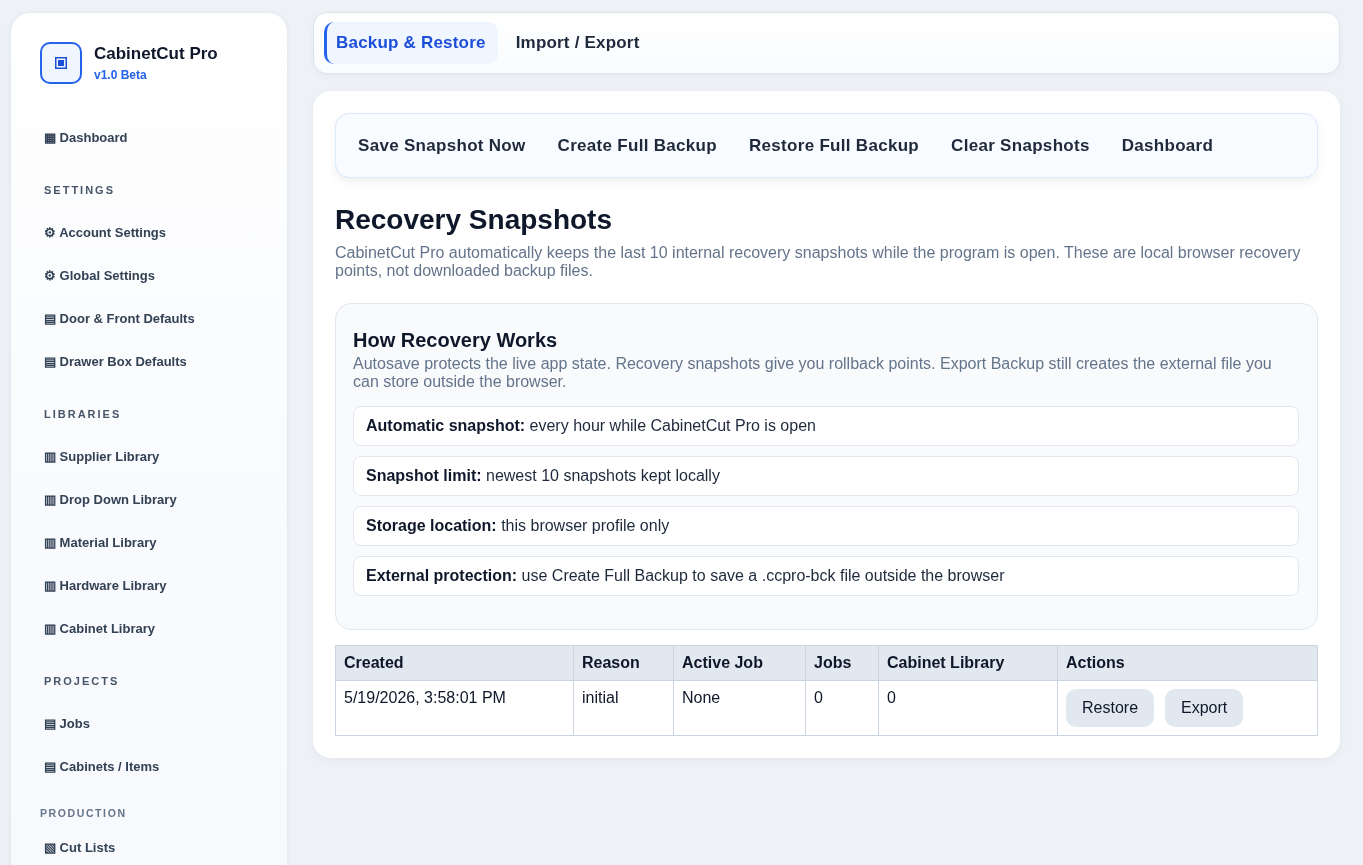 The height and width of the screenshot is (865, 1363). Describe the element at coordinates (121, 75) in the screenshot. I see `version-label: v1.0 Beta` at that location.